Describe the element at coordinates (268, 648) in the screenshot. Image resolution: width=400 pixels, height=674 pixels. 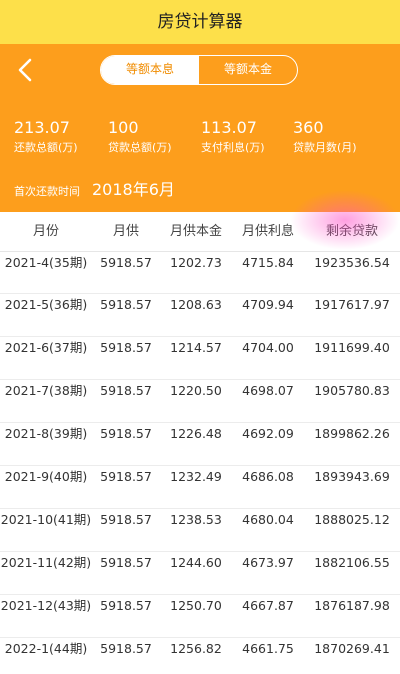
I see `cell-interest: 4661.75` at that location.